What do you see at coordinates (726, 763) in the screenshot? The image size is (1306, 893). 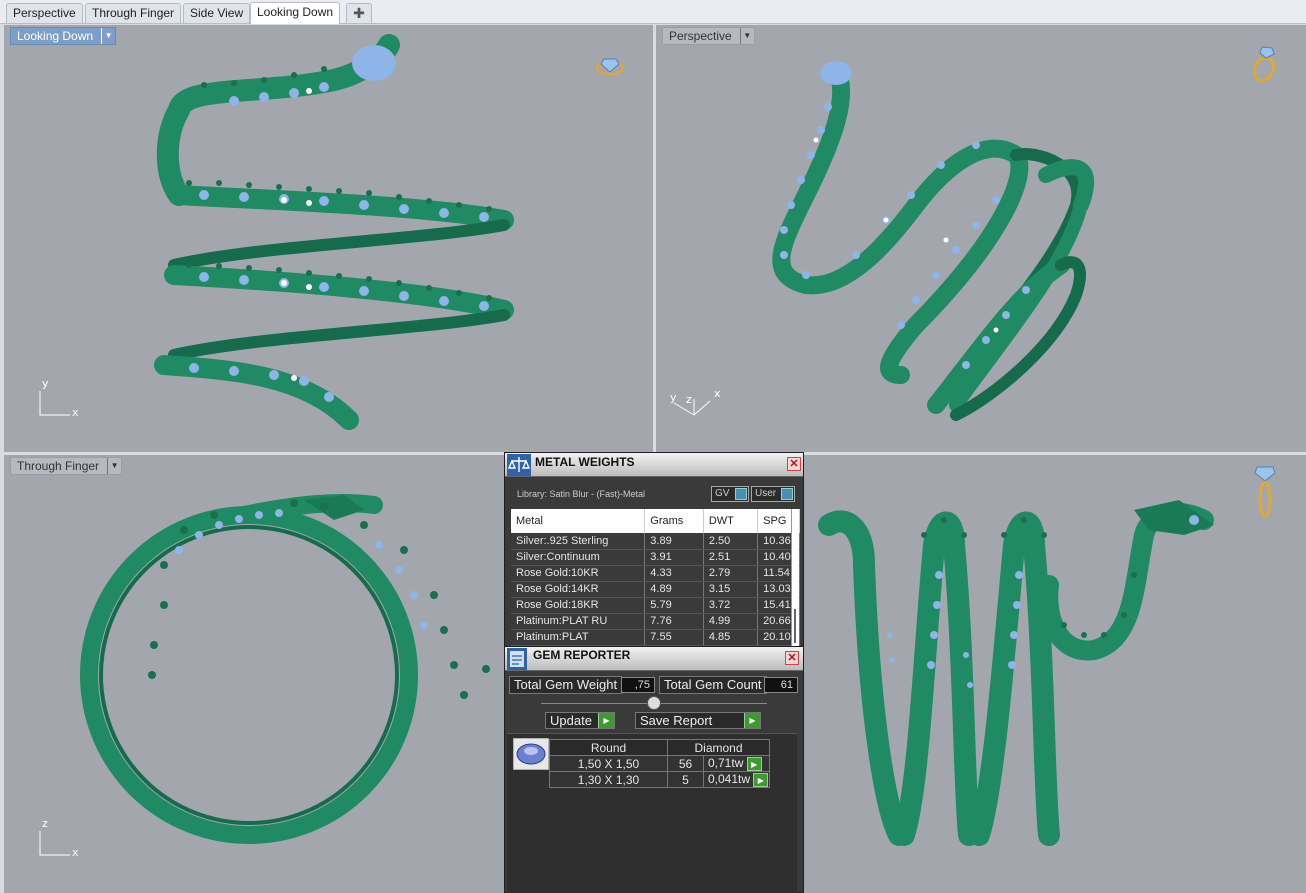 I see `gem-weight: 0,71tw` at bounding box center [726, 763].